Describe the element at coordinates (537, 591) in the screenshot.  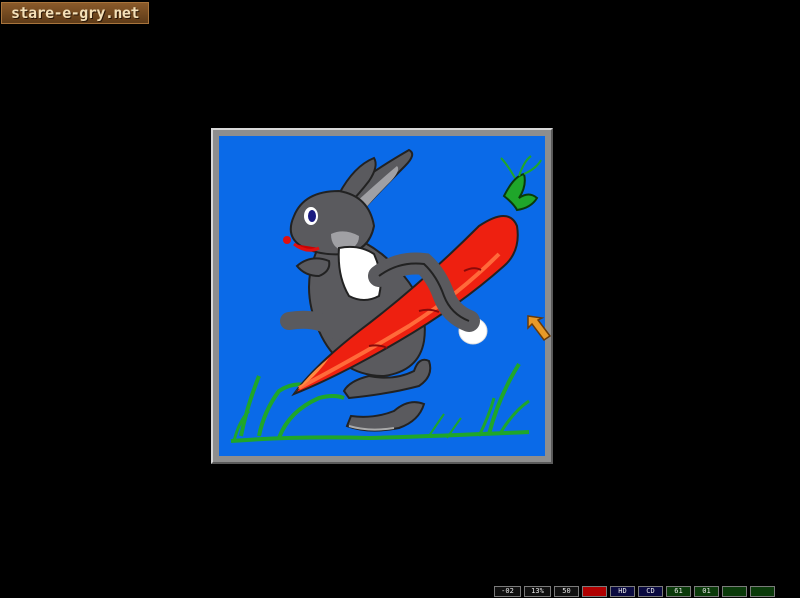
I see `status-cell-percent: 13%` at that location.